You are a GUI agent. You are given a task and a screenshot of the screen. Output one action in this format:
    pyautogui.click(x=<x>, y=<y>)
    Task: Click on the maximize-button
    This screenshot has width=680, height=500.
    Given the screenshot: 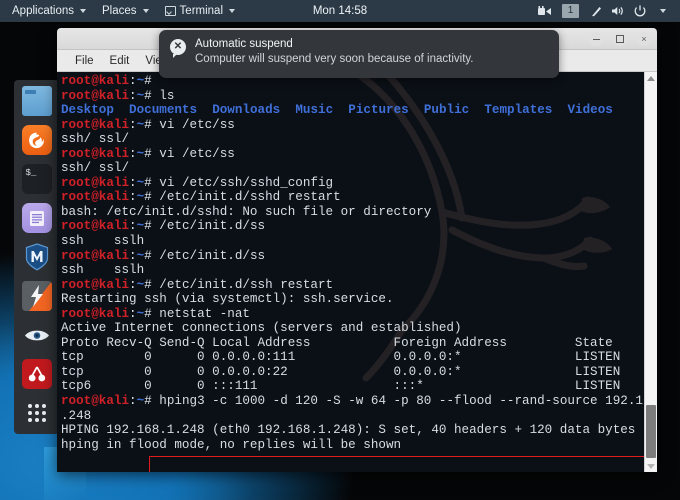 What is the action you would take?
    pyautogui.click(x=620, y=39)
    